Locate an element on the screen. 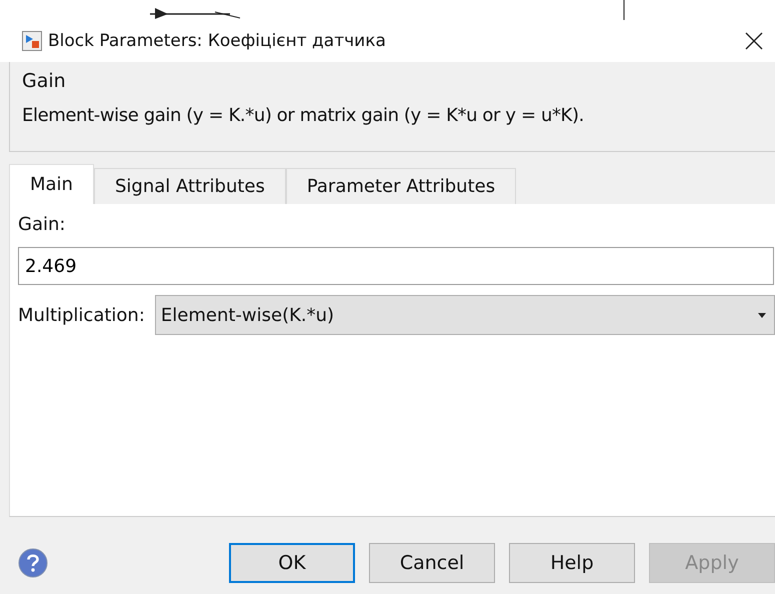 The width and height of the screenshot is (775, 594). multiplication-dropdown: Element-wise(K.*u) is located at coordinates (464, 315).